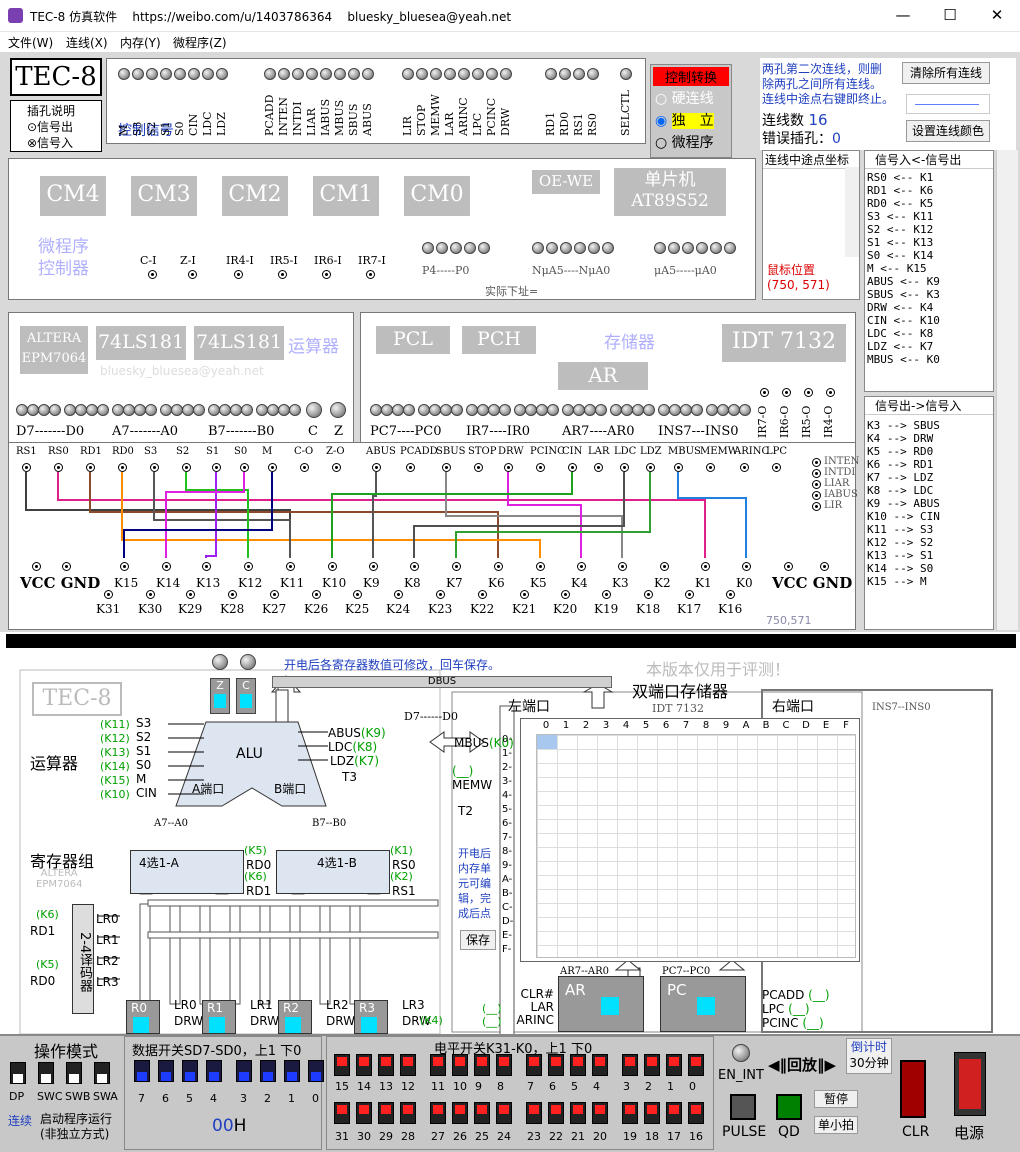 Image resolution: width=1020 pixels, height=1152 pixels. I want to click on gnd-hole, so click(824, 566).